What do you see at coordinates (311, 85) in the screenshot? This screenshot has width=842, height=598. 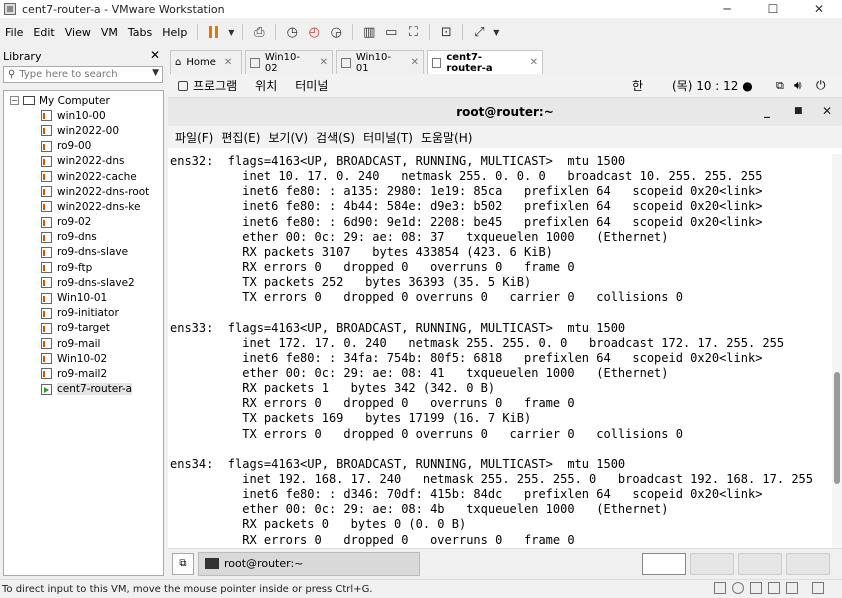 I see `gnome-terminal-menu: 터미널` at bounding box center [311, 85].